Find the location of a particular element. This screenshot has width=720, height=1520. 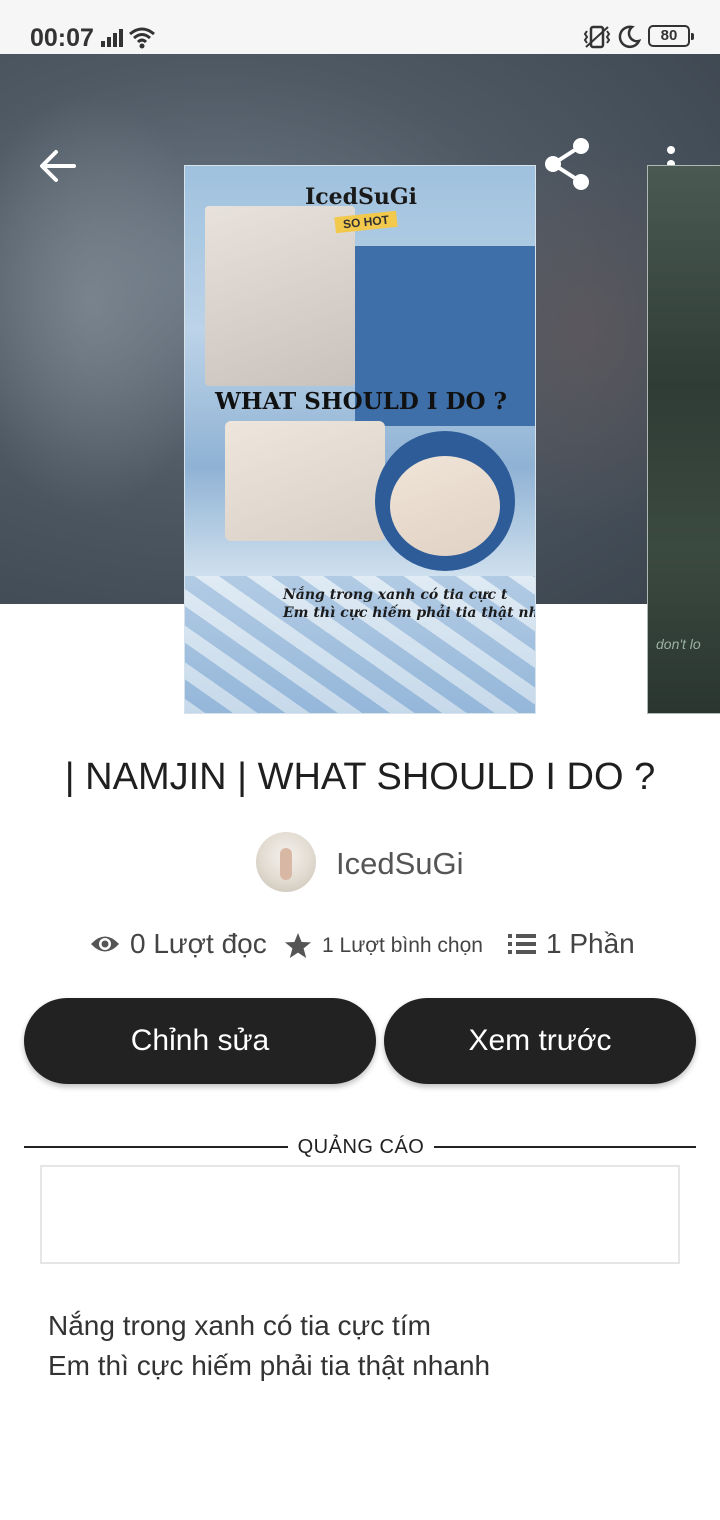

ad-divider: QUẢNG CÁO is located at coordinates (360, 1148).